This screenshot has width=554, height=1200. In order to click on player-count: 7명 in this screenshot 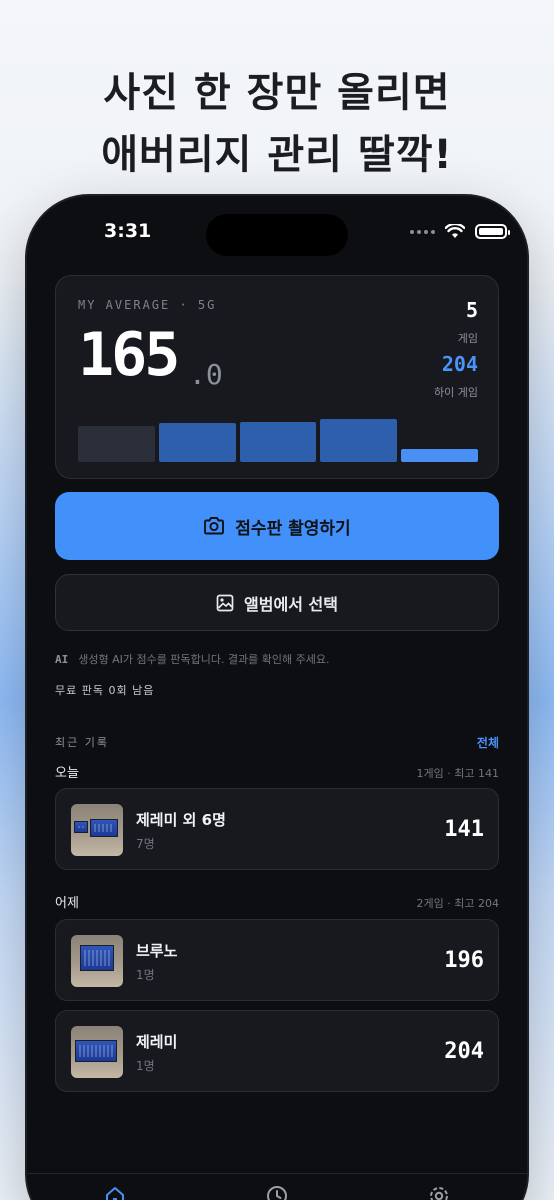, I will do `click(145, 844)`.